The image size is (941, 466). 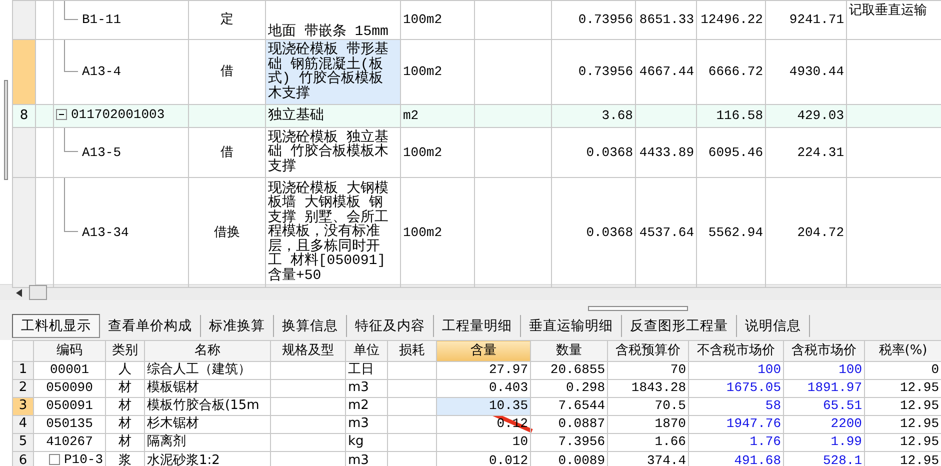 I want to click on tab: 工程量明细, so click(x=477, y=326).